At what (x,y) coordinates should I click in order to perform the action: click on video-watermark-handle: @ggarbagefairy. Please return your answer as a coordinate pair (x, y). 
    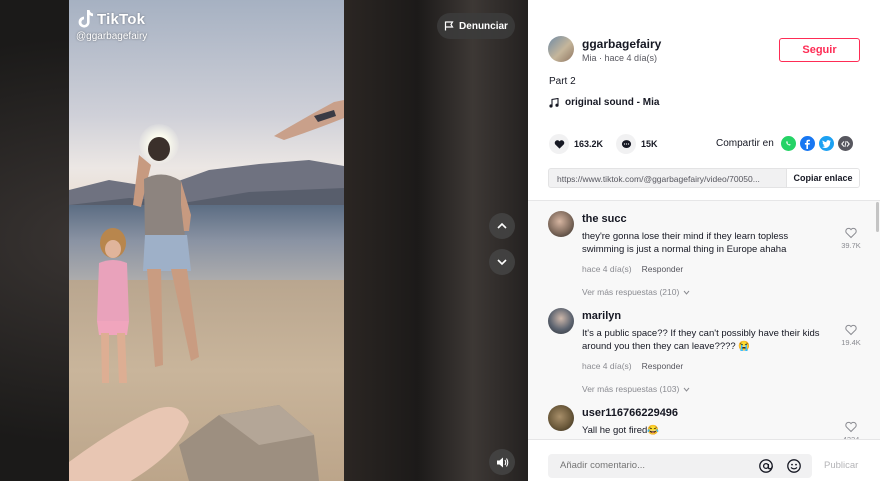
    Looking at the image, I should click on (112, 36).